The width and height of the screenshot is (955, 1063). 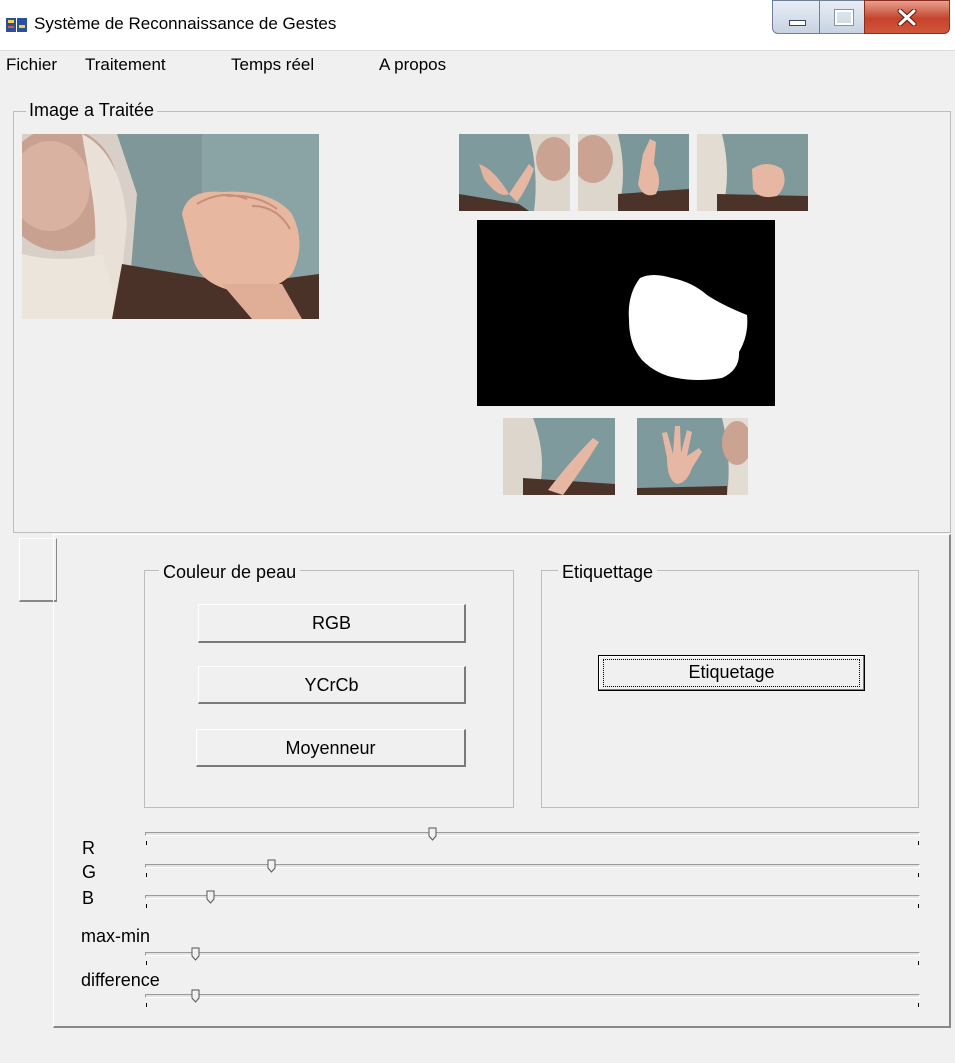 I want to click on slider-label-difference: difference, so click(x=120, y=980).